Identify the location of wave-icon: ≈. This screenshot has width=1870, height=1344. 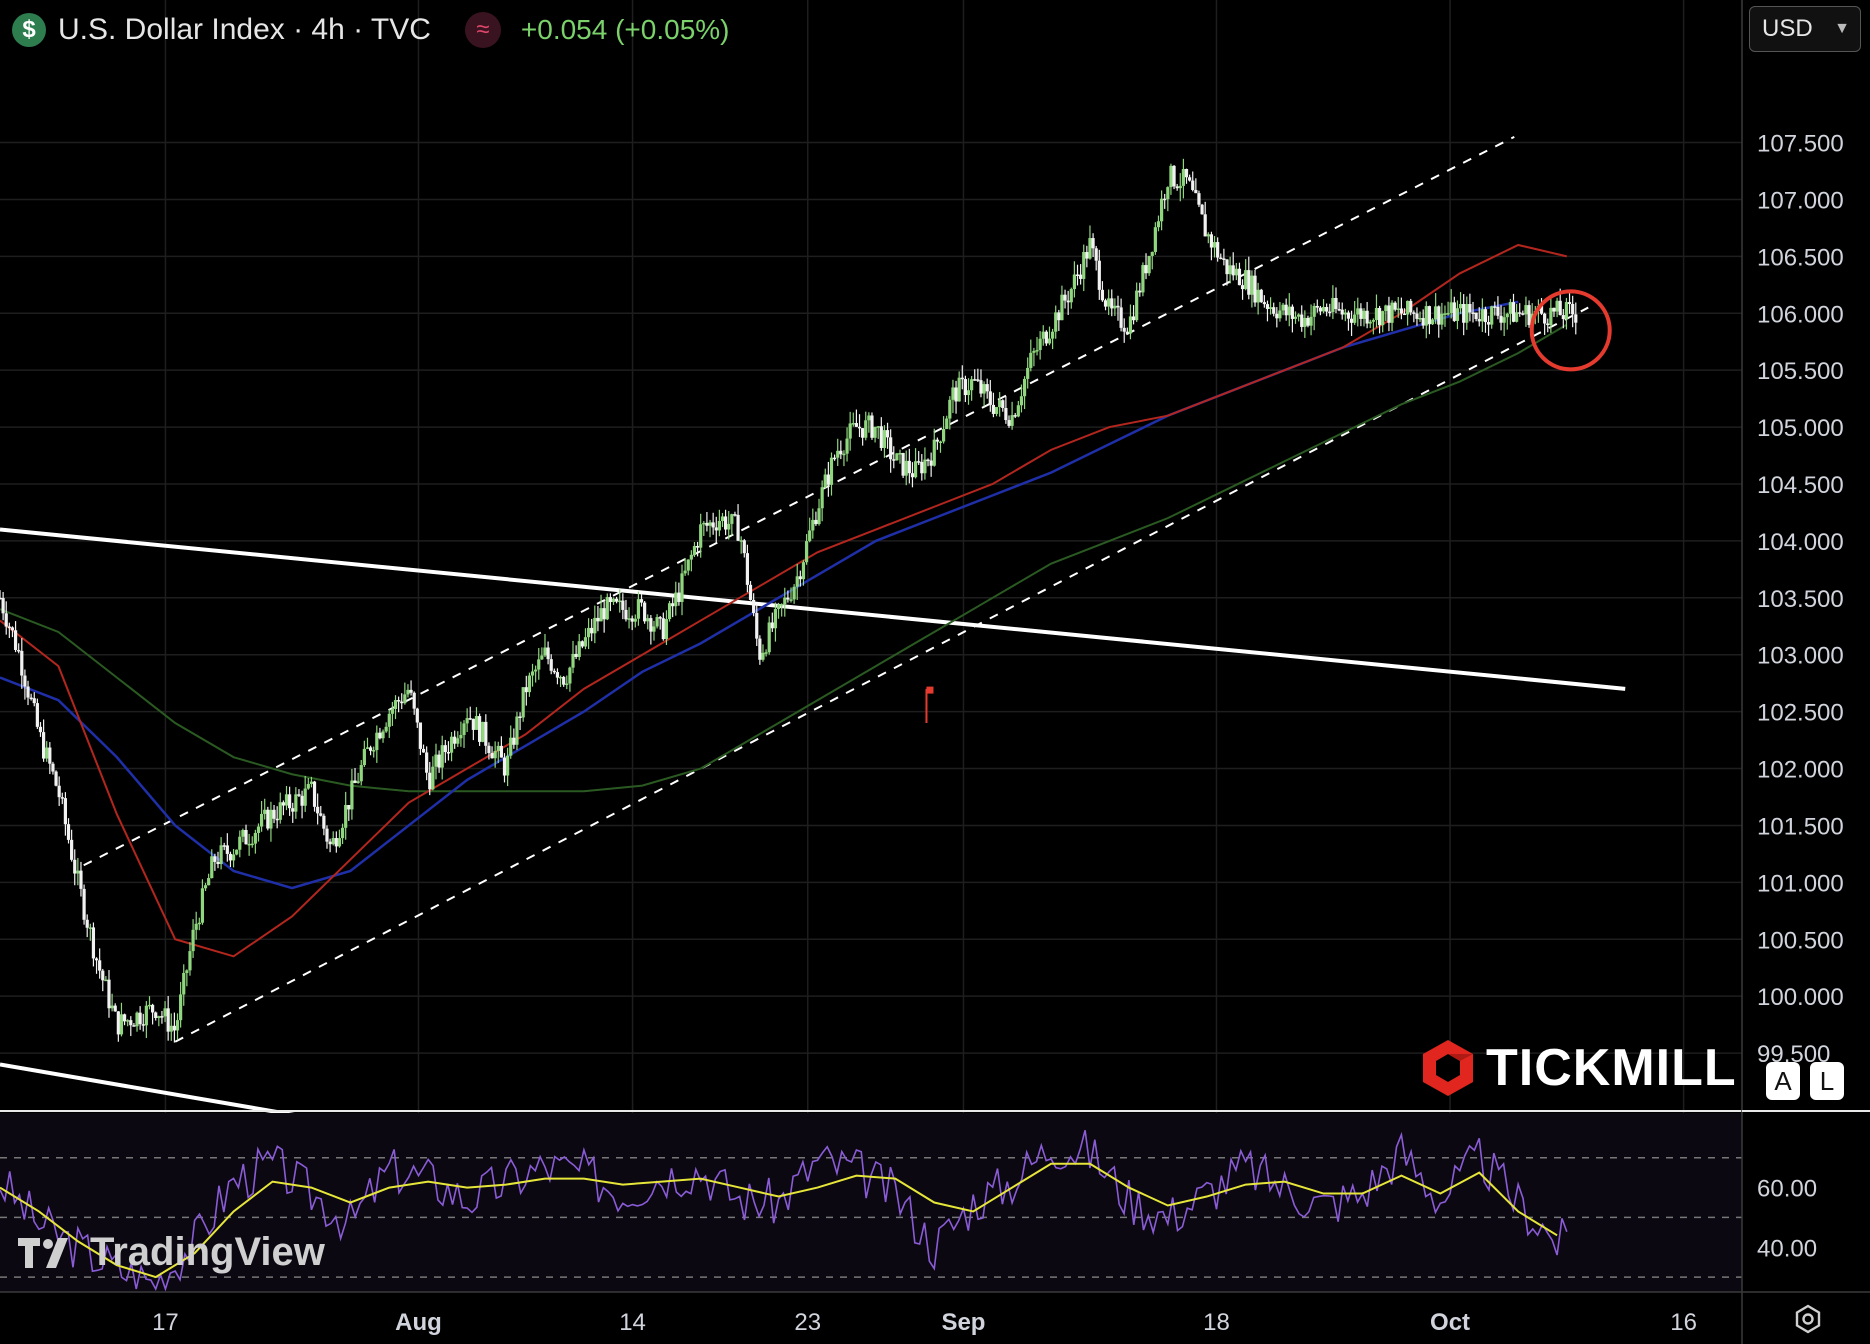
(482, 30).